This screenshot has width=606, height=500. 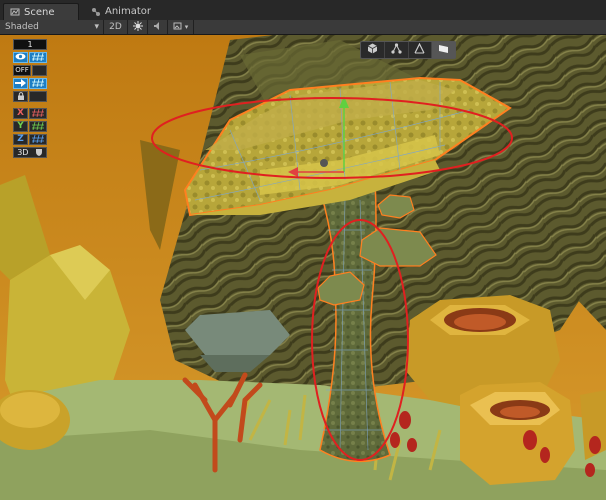 I want to click on layer-row: 1, so click(x=30, y=44).